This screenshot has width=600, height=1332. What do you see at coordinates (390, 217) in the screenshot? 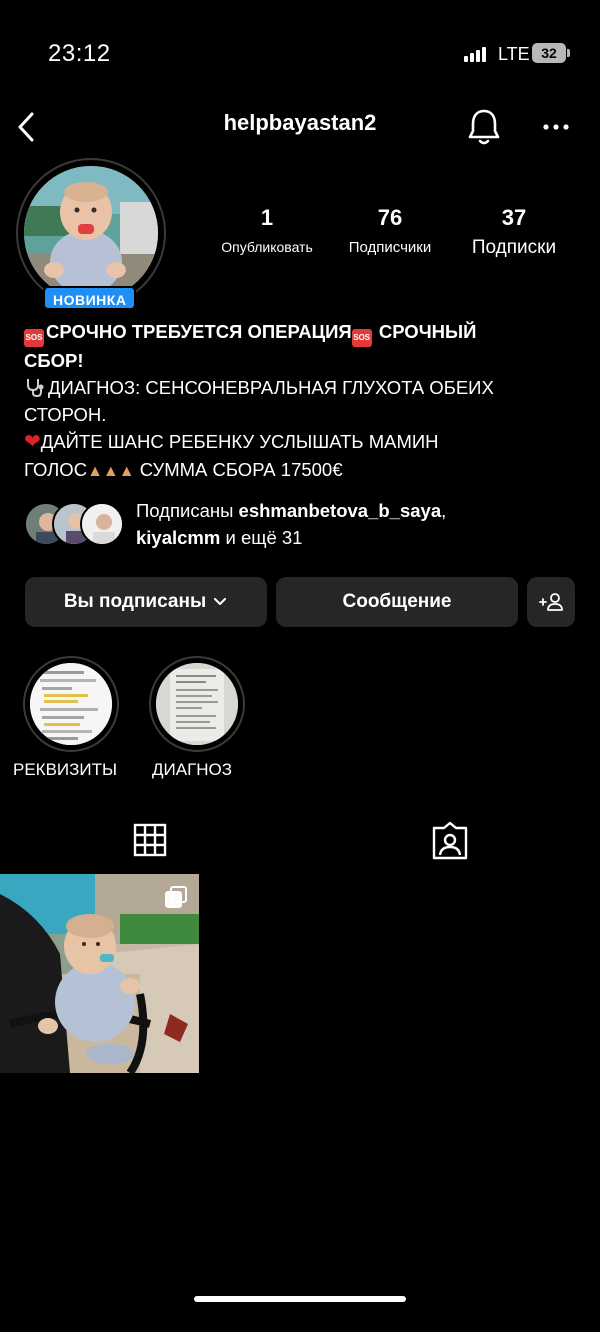
I see `followers-count-value: 76` at bounding box center [390, 217].